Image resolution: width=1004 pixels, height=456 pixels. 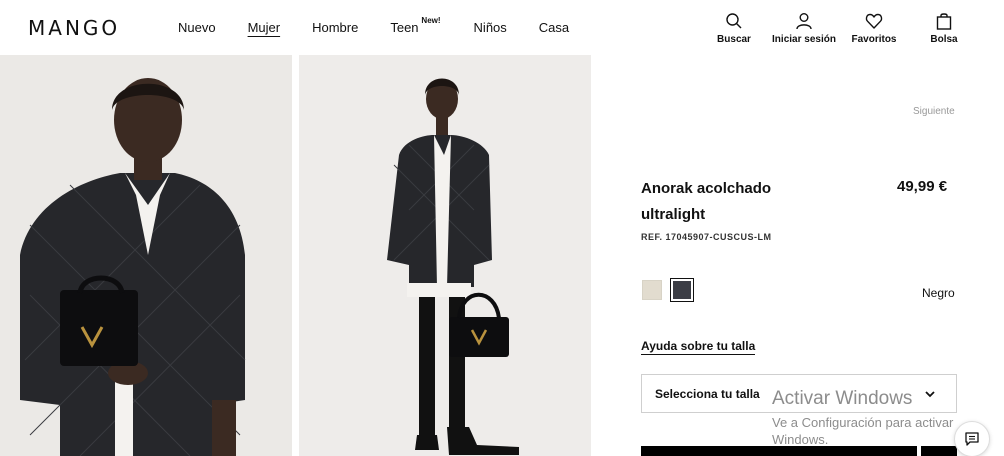 I want to click on chat-button, so click(x=972, y=438).